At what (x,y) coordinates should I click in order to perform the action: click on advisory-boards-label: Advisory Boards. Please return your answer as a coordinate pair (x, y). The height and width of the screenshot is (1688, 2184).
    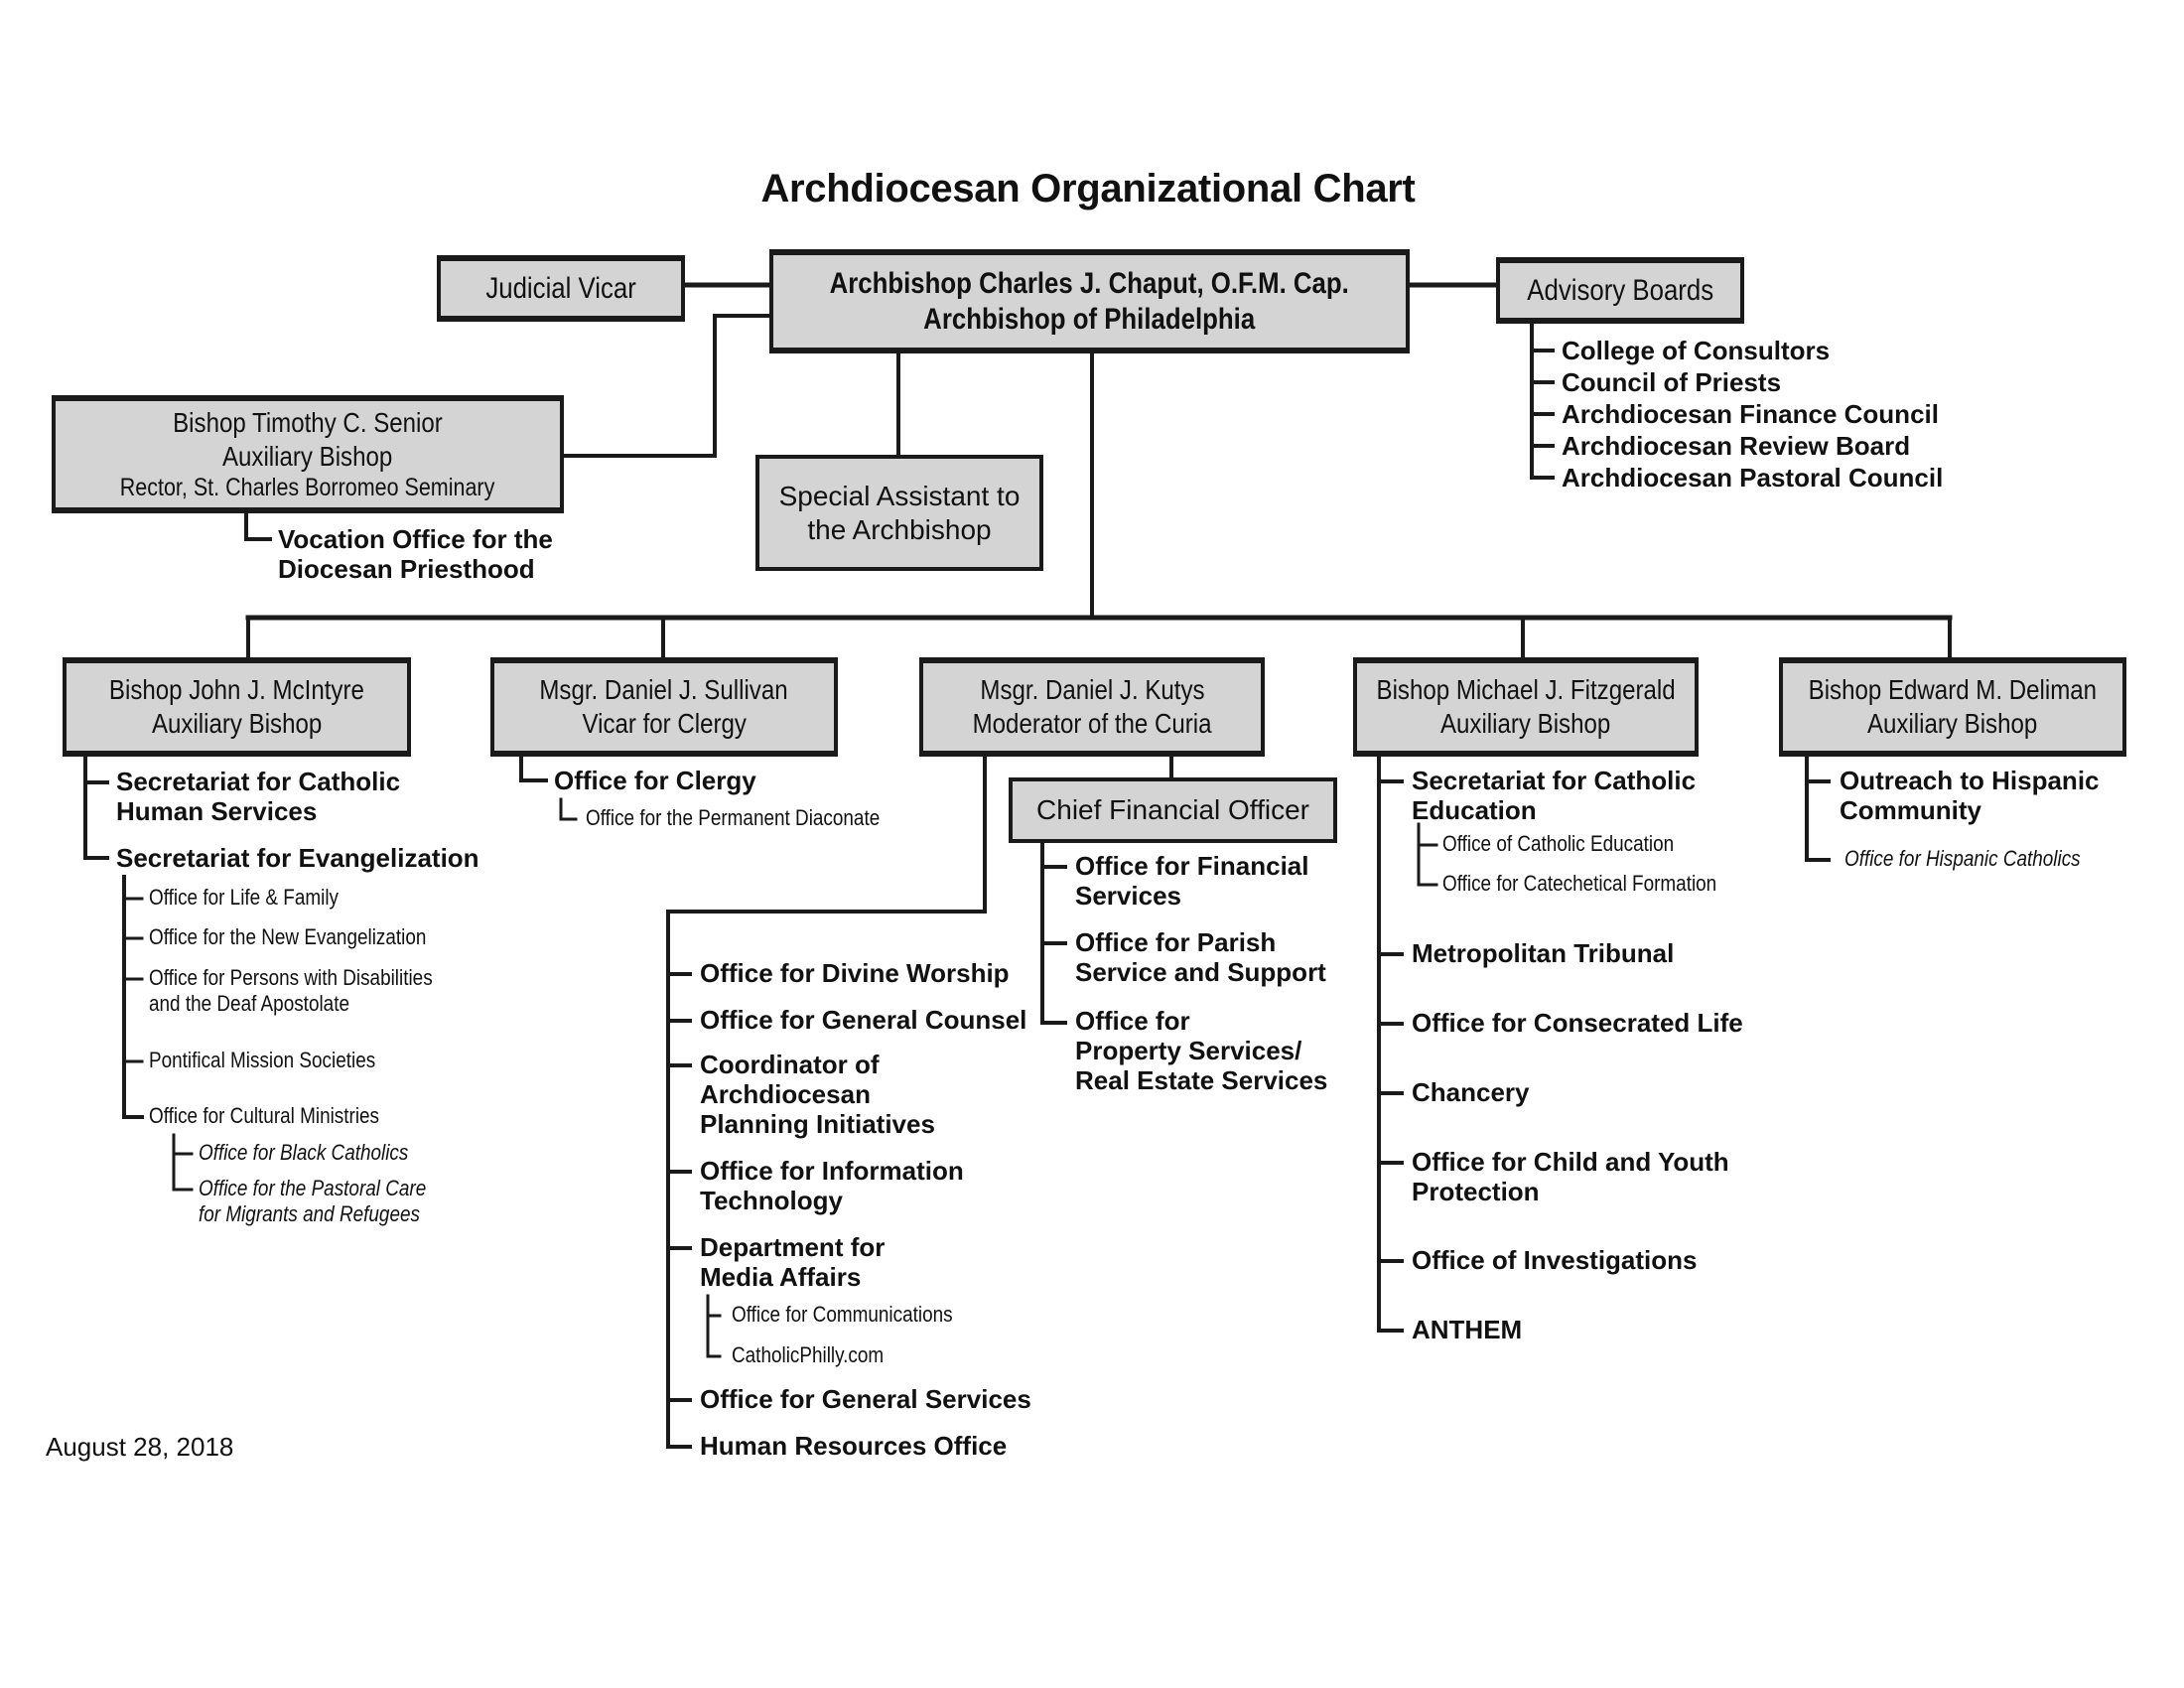
    Looking at the image, I should click on (1620, 290).